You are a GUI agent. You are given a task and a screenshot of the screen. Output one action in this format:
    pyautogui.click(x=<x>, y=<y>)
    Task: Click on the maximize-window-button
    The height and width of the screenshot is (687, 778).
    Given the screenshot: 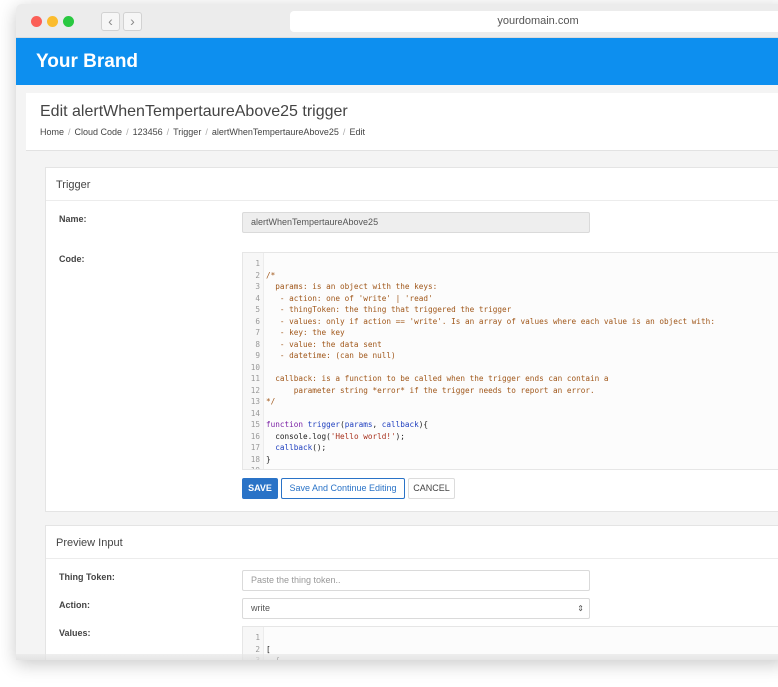 What is the action you would take?
    pyautogui.click(x=68, y=21)
    